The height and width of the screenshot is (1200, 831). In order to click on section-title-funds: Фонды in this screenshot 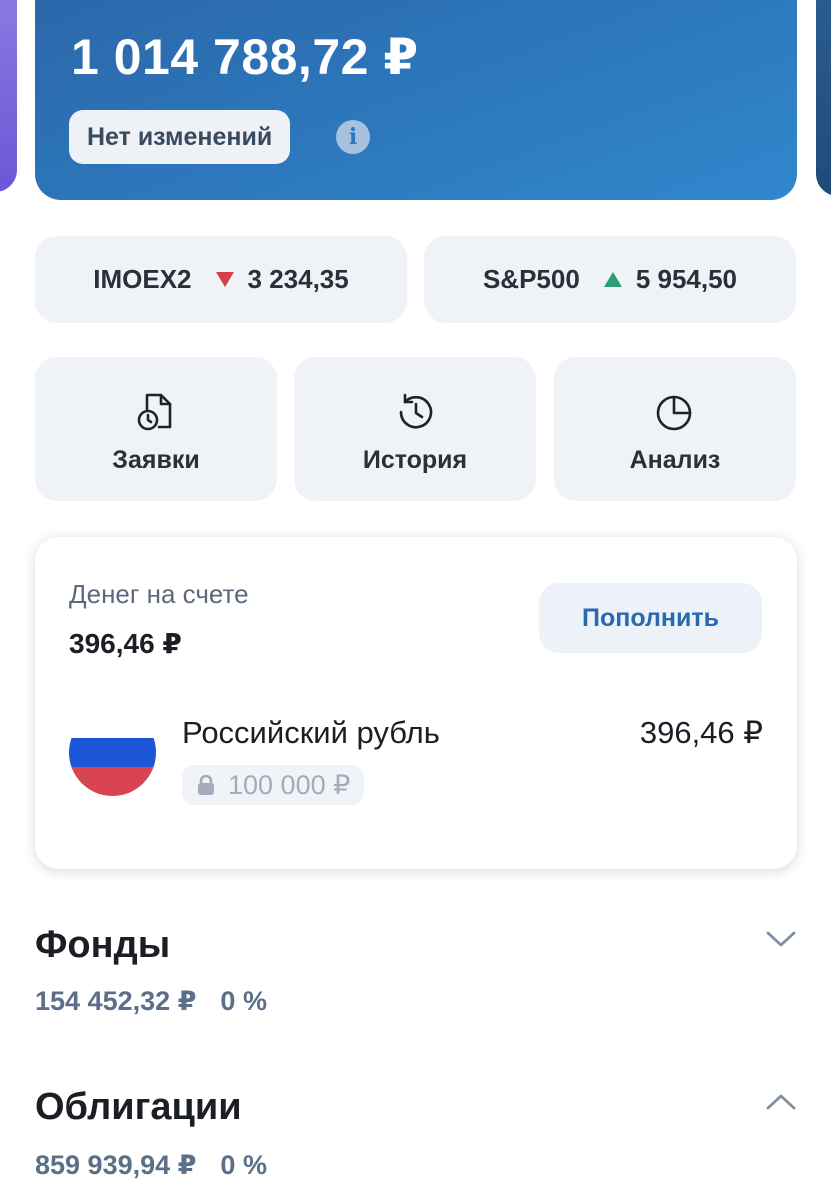, I will do `click(102, 945)`.